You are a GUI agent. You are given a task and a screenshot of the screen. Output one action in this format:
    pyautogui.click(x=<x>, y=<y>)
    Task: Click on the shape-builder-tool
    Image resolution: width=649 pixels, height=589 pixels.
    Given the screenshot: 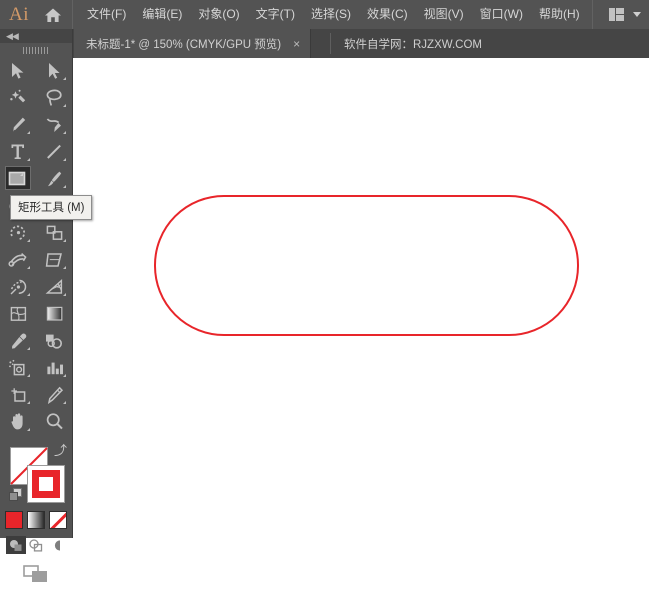 What is the action you would take?
    pyautogui.click(x=18, y=286)
    